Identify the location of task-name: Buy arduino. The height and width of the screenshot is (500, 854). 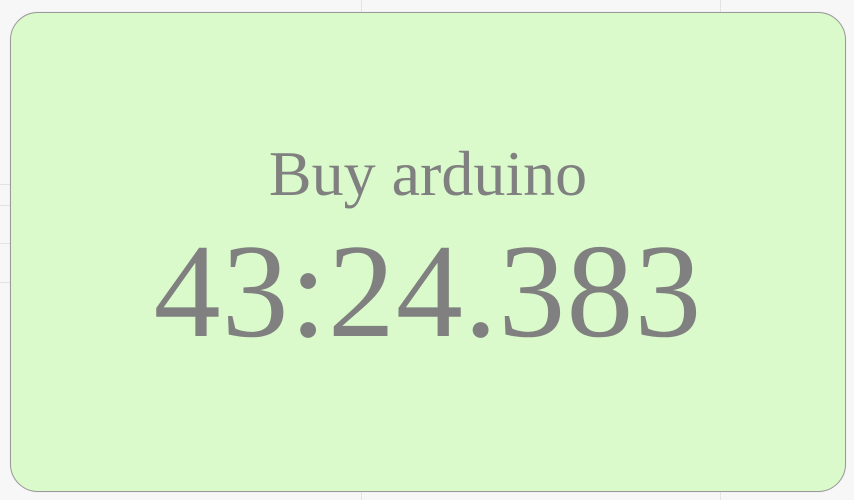
(428, 173).